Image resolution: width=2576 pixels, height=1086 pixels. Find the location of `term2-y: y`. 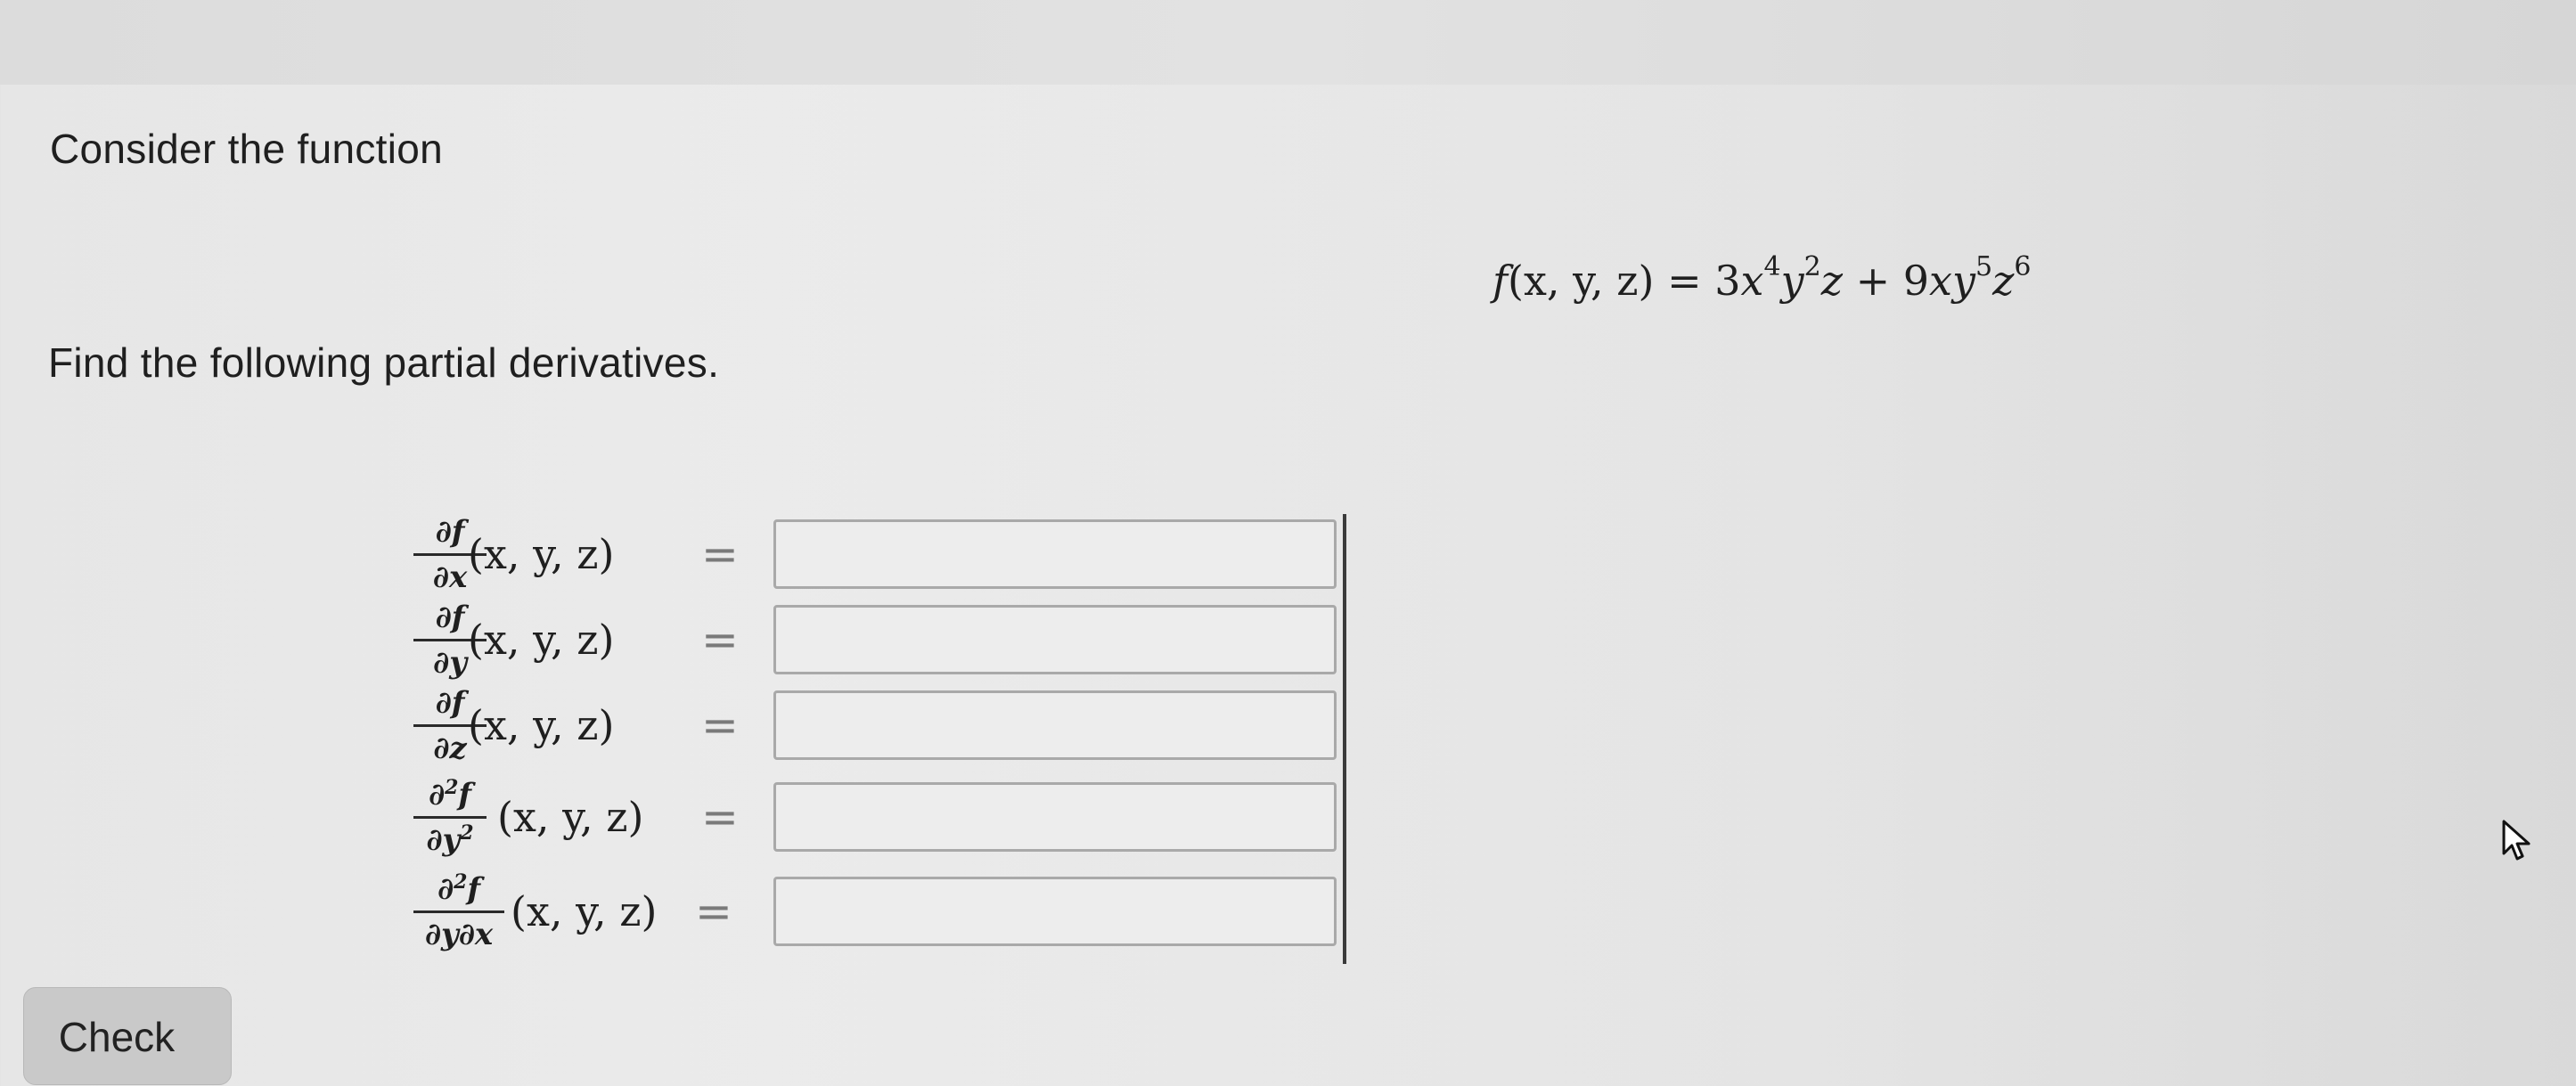

term2-y: y is located at coordinates (1963, 281).